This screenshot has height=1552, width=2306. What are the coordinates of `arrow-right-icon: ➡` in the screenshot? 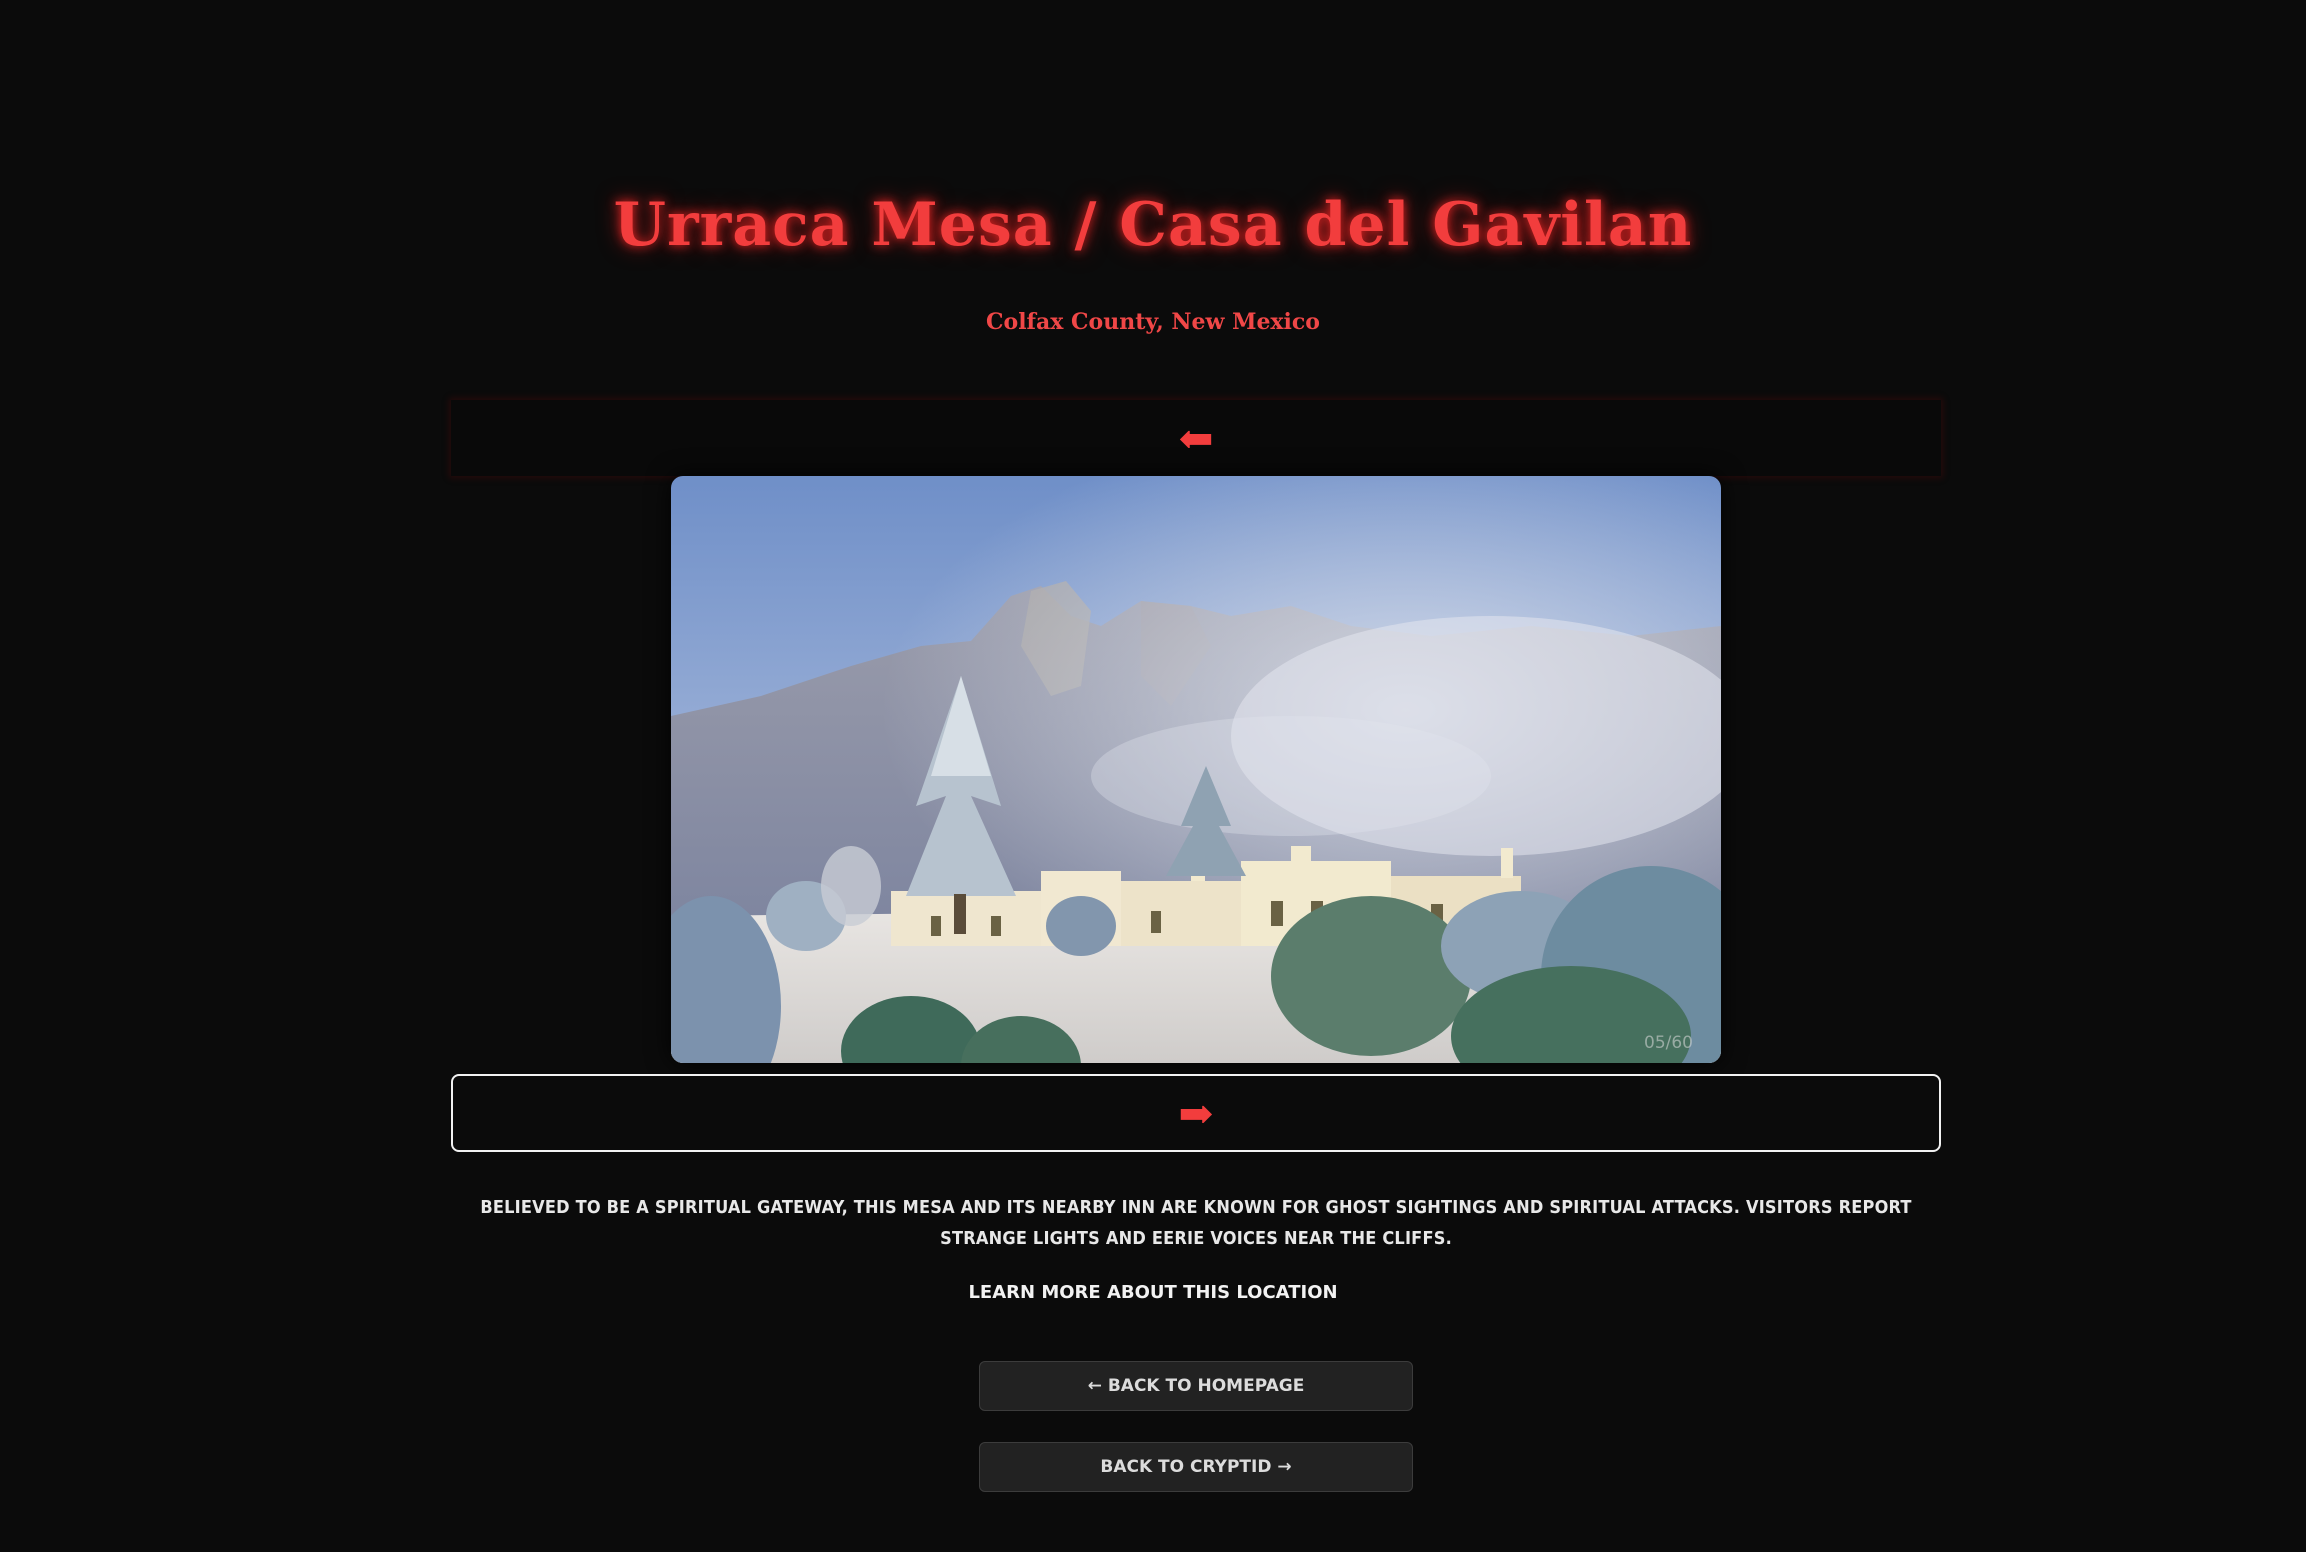 It's located at (1196, 1113).